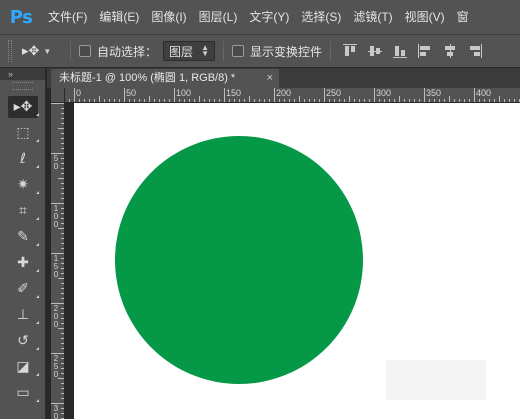  I want to click on healing-brush-tool: ✚, so click(23, 263).